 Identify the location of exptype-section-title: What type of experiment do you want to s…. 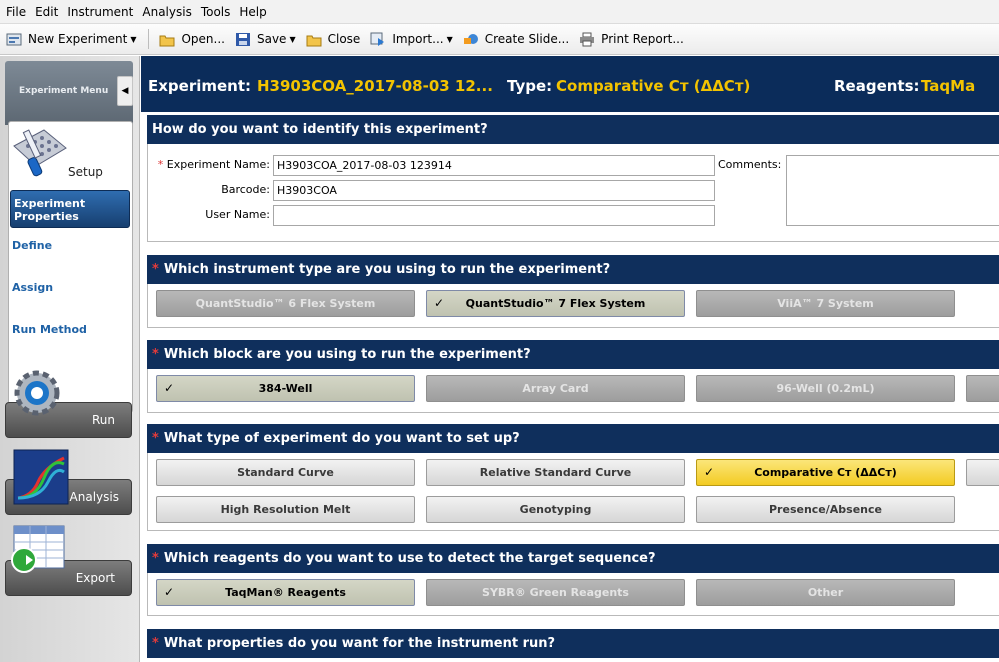
(341, 438).